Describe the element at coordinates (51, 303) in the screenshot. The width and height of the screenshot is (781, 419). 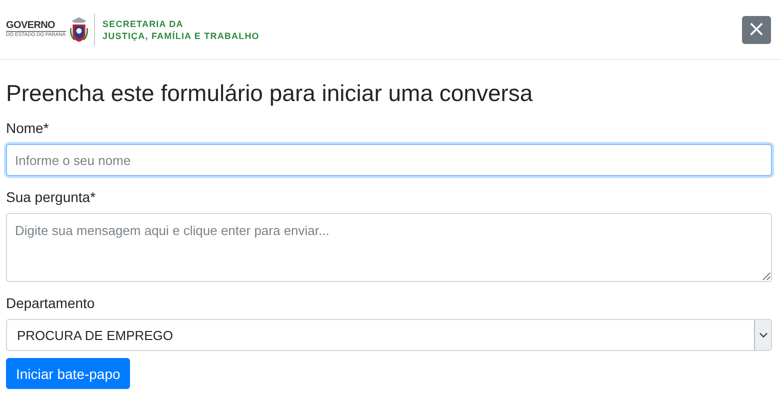
I see `field-label: Departamento` at that location.